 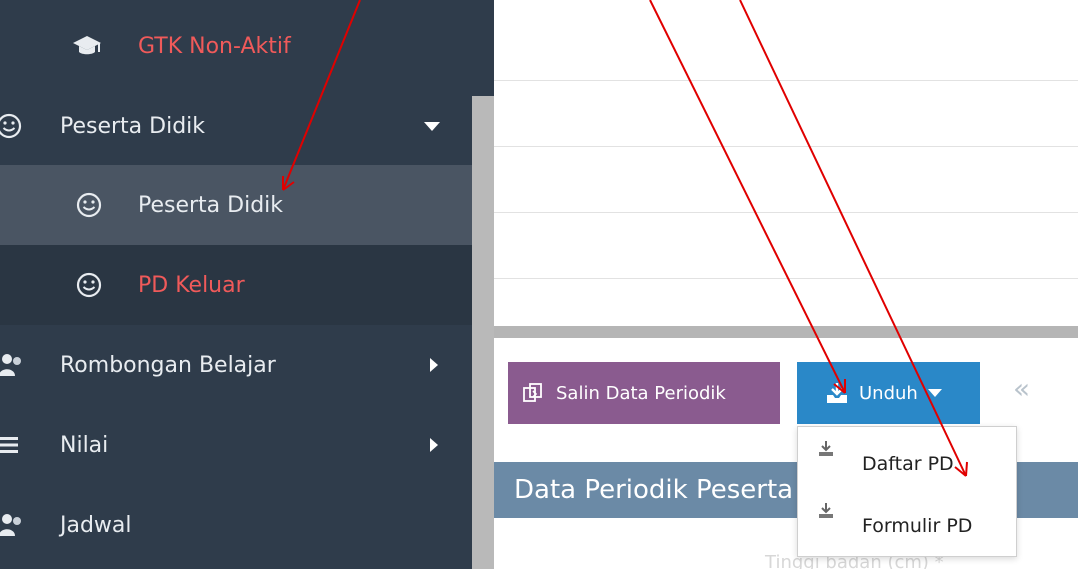 I want to click on sidebar-item-nilai: Nilai, so click(x=236, y=445).